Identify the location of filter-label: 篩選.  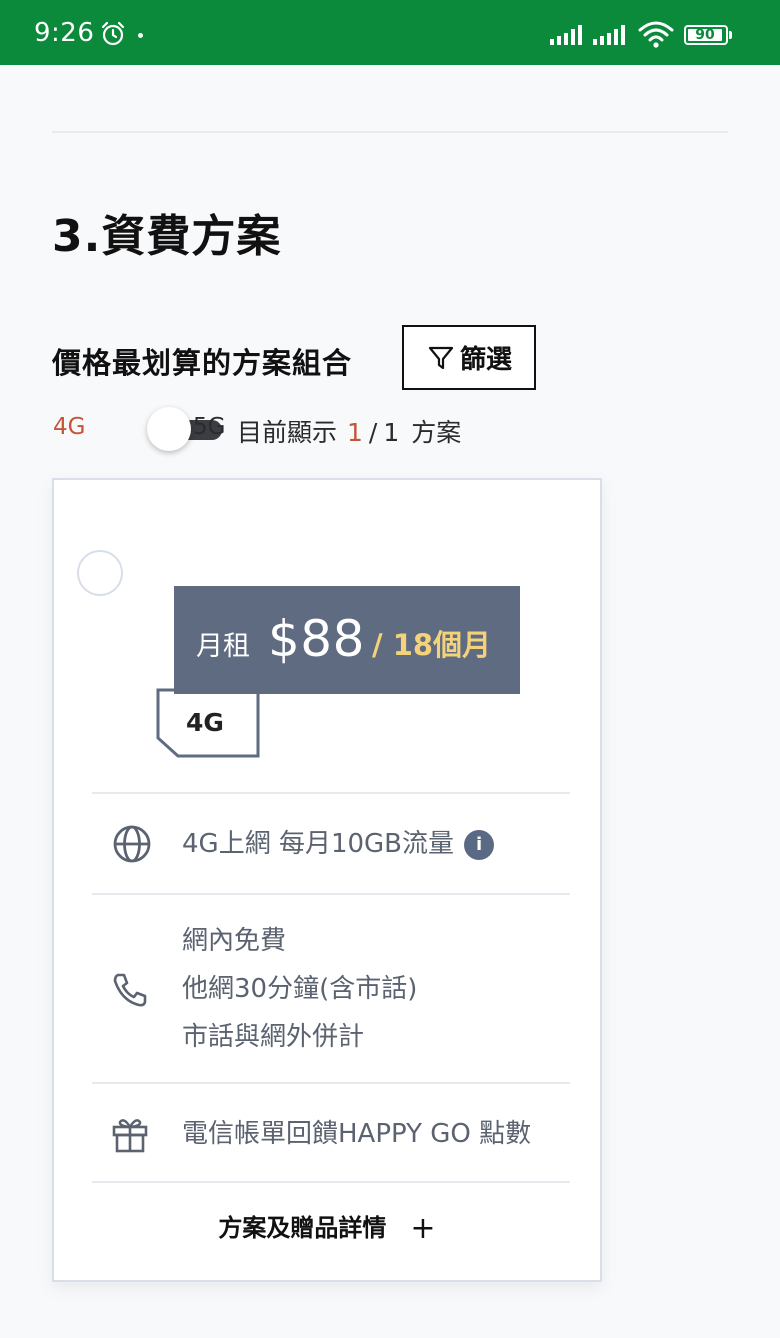
(485, 360).